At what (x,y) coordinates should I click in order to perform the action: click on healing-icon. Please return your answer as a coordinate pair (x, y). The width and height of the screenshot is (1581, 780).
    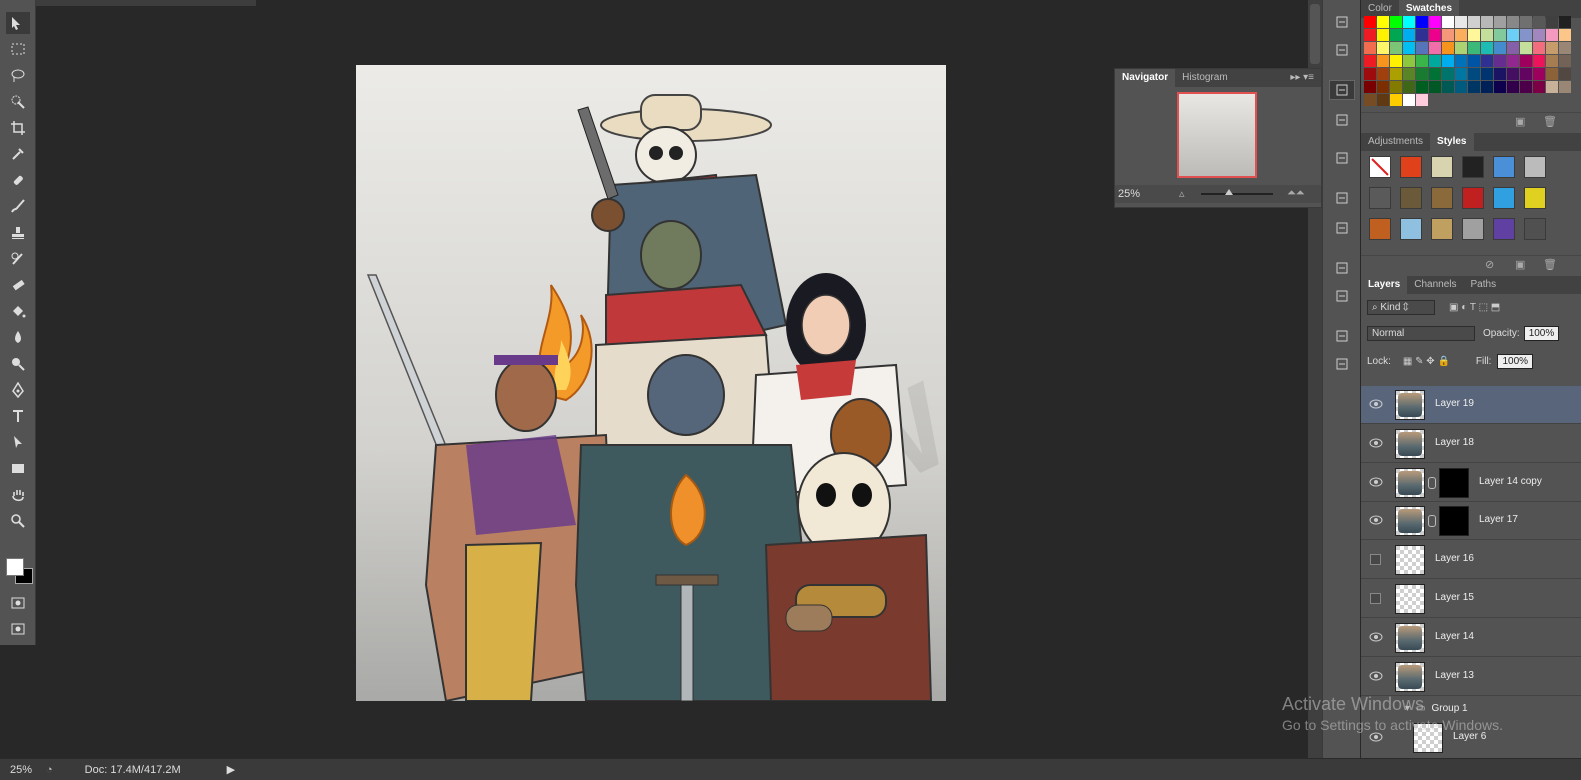
    Looking at the image, I should click on (18, 180).